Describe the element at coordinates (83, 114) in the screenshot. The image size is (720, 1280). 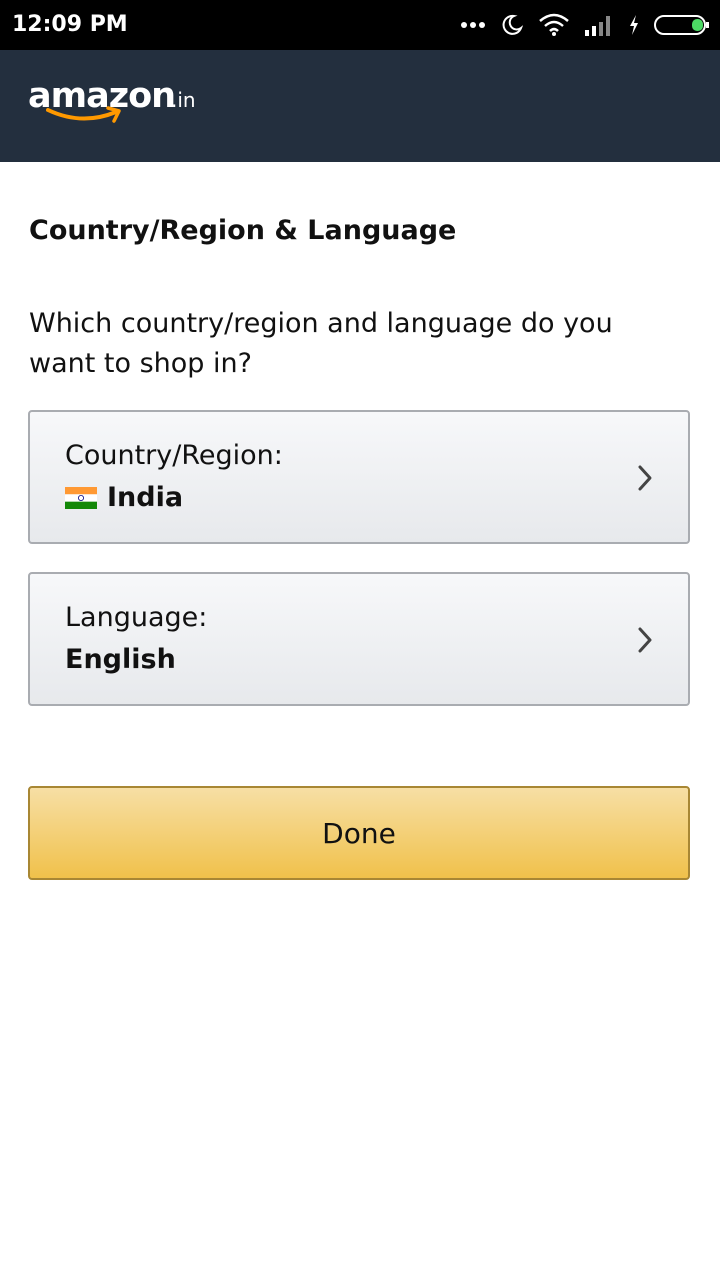
I see `smile-arrow-icon` at that location.